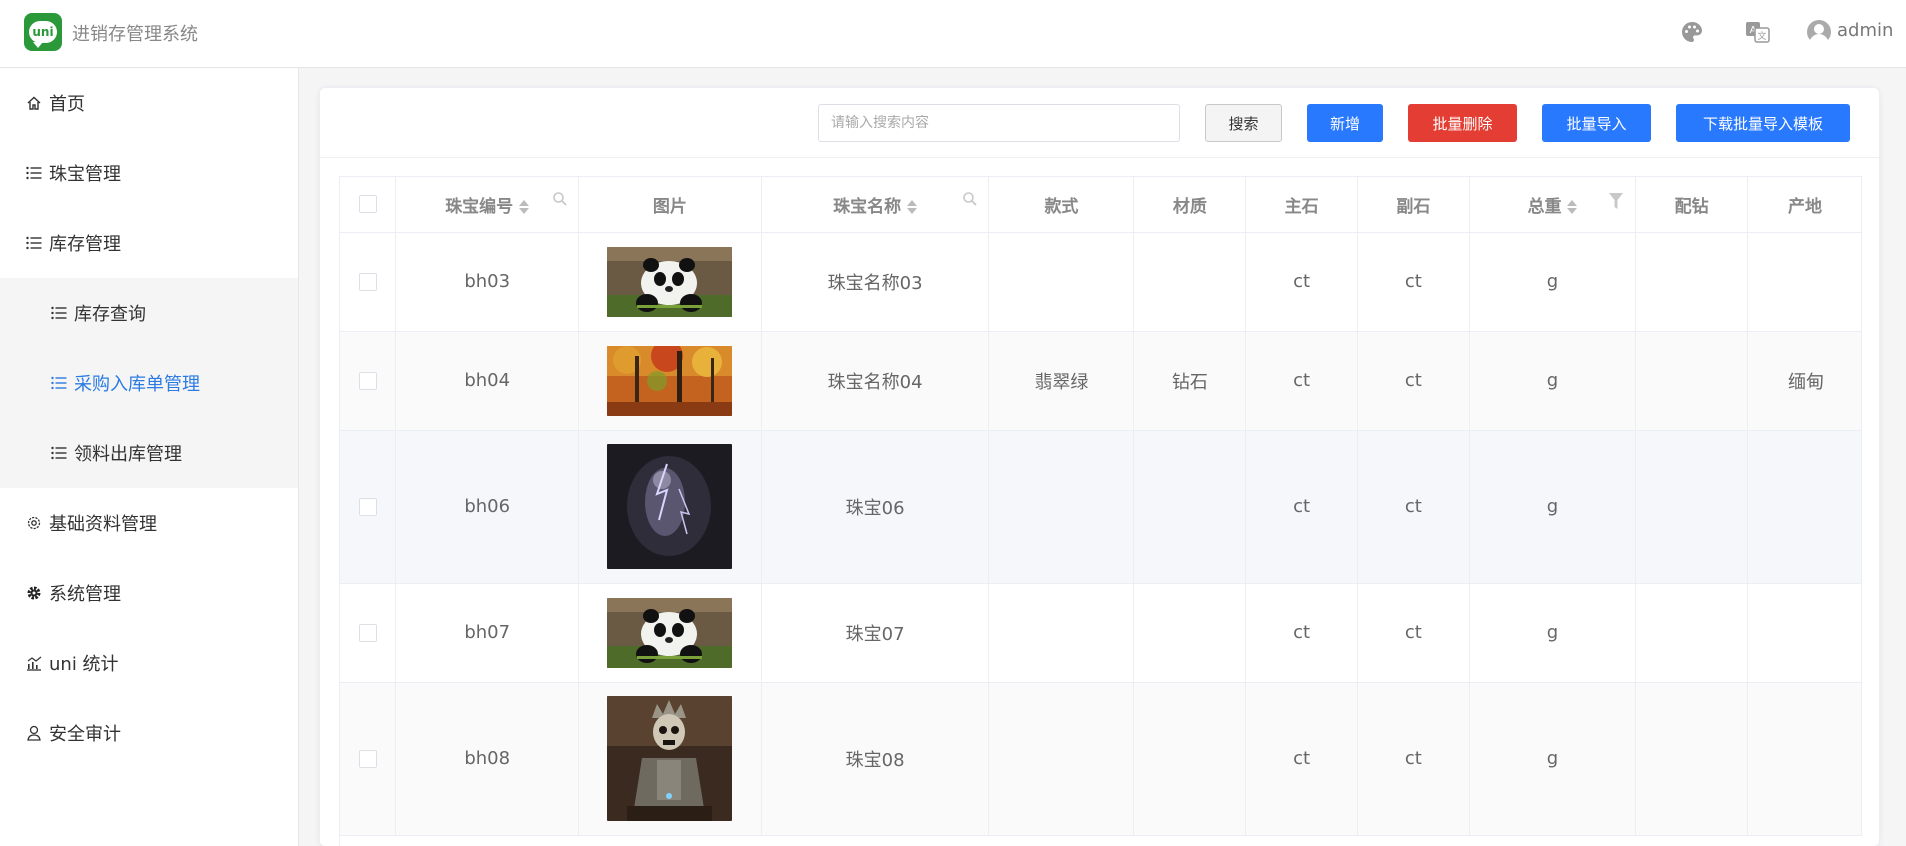 This screenshot has width=1906, height=846. Describe the element at coordinates (149, 383) in the screenshot. I see `sidebar-item-purchase-receipt: 采购入库单管理` at that location.